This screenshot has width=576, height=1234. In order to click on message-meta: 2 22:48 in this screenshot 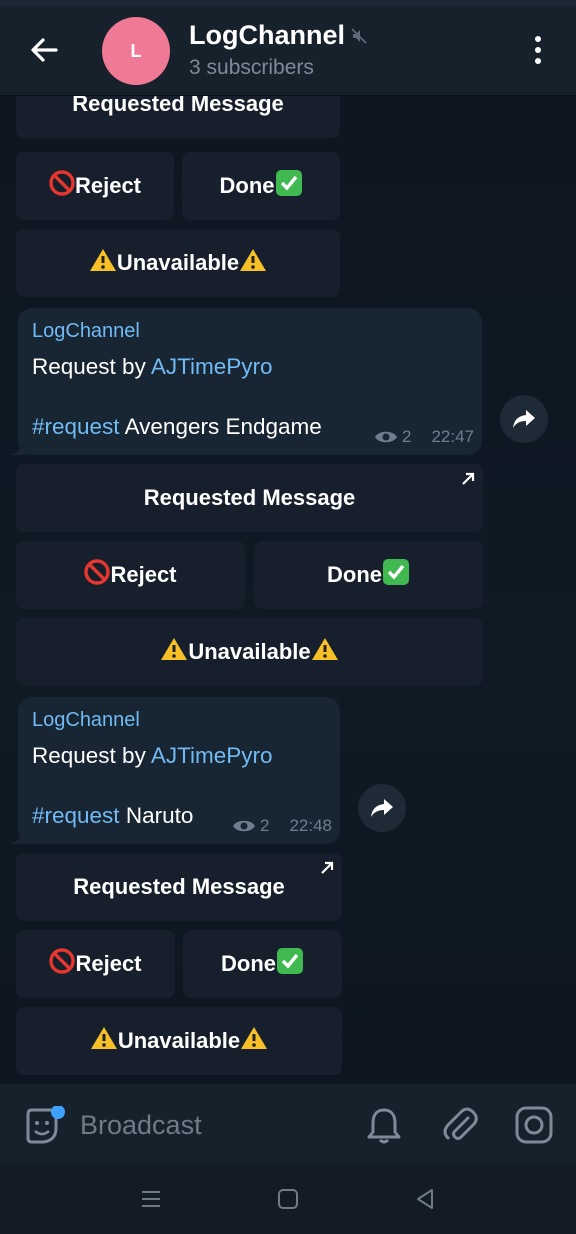, I will do `click(282, 826)`.